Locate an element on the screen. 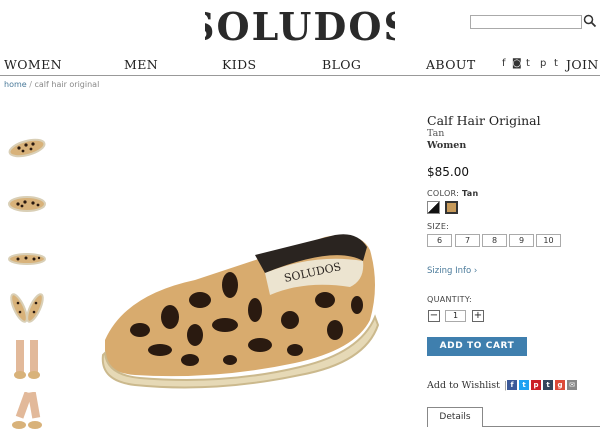  size-option-6: 6 is located at coordinates (439, 240).